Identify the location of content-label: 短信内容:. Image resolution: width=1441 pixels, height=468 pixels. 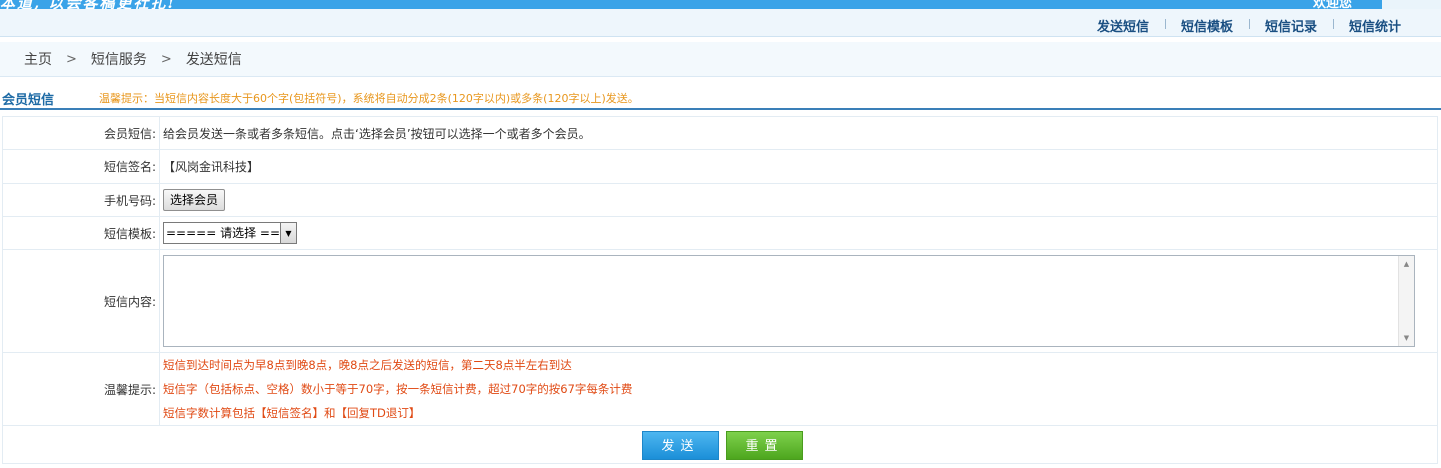
(81, 301).